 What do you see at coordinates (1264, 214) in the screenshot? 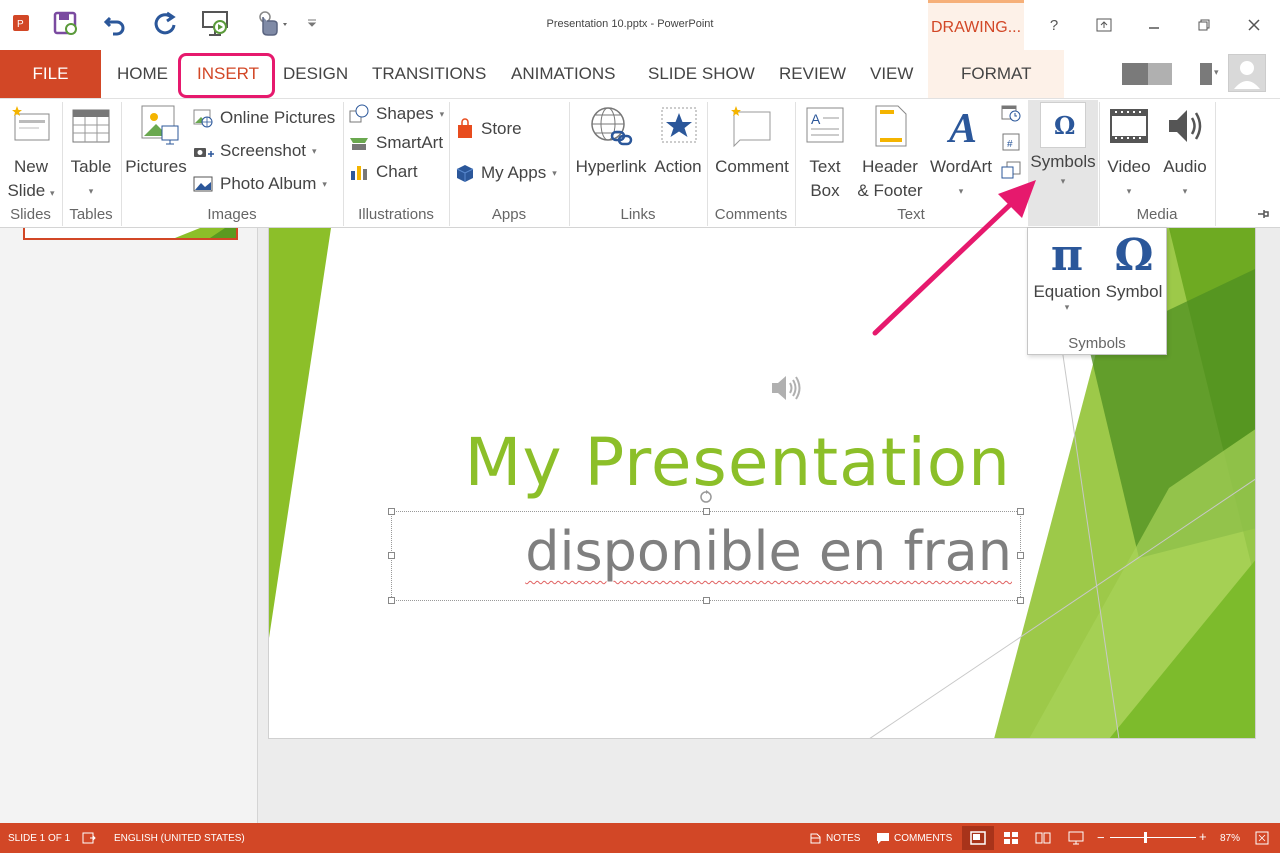
I see `pin-ribbon-icon` at bounding box center [1264, 214].